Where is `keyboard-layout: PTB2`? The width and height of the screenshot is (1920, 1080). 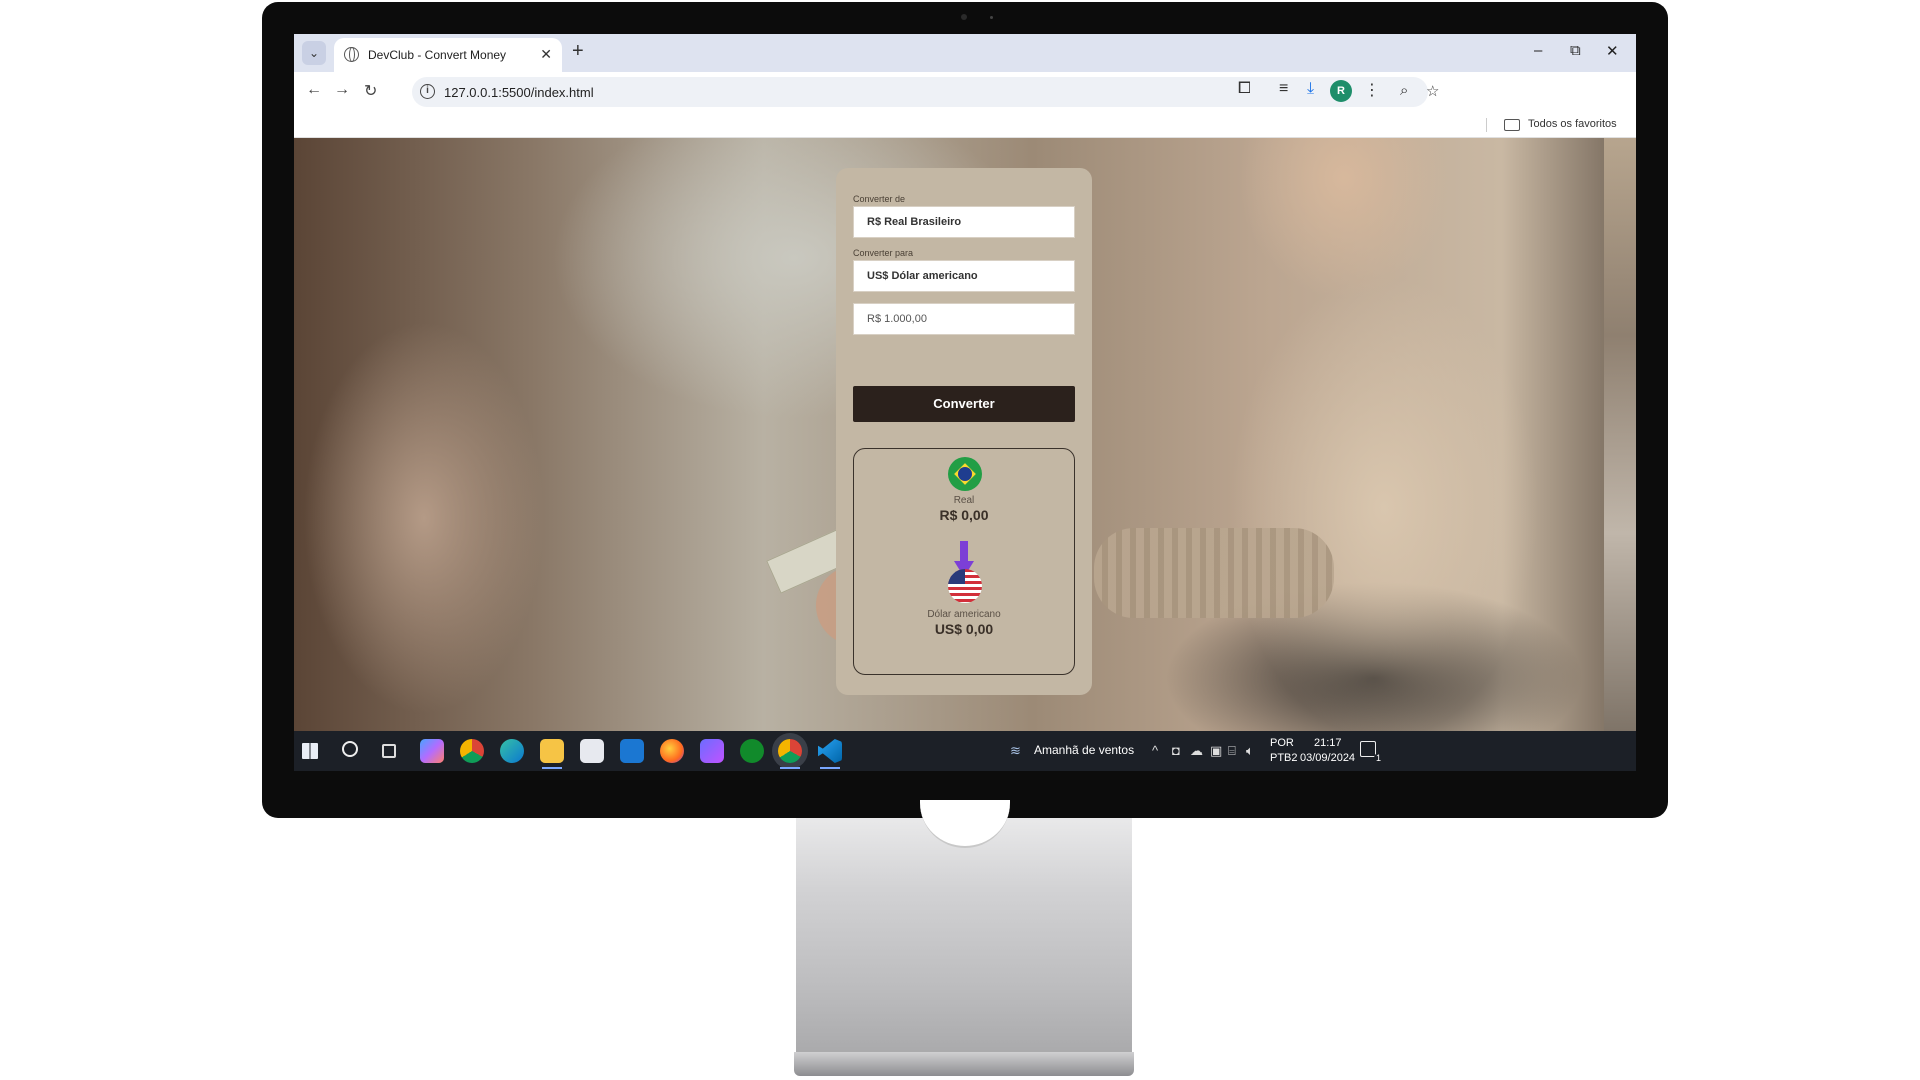
keyboard-layout: PTB2 is located at coordinates (1284, 758).